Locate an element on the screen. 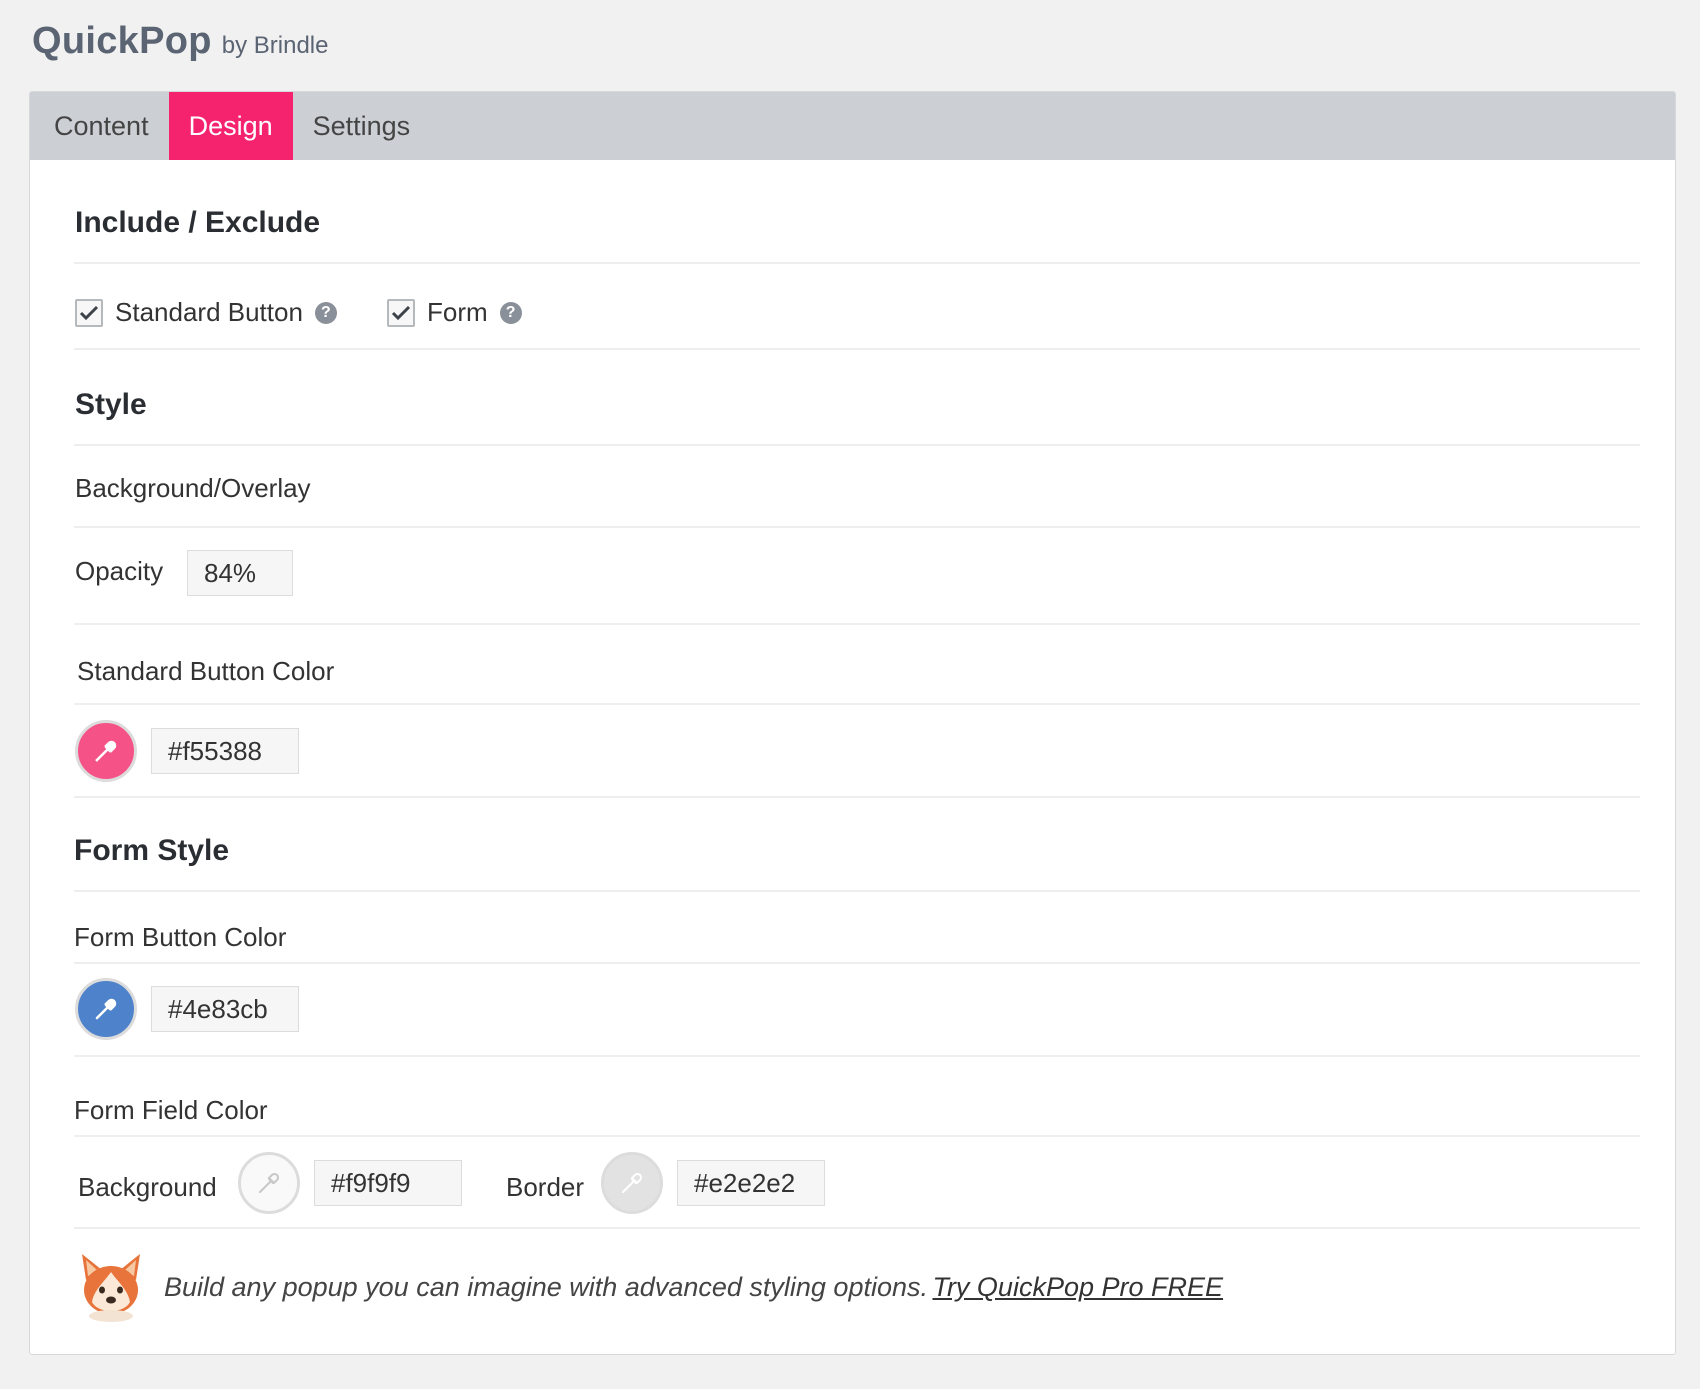 This screenshot has width=1700, height=1389. field-background-input: #f9f9f9 is located at coordinates (388, 1183).